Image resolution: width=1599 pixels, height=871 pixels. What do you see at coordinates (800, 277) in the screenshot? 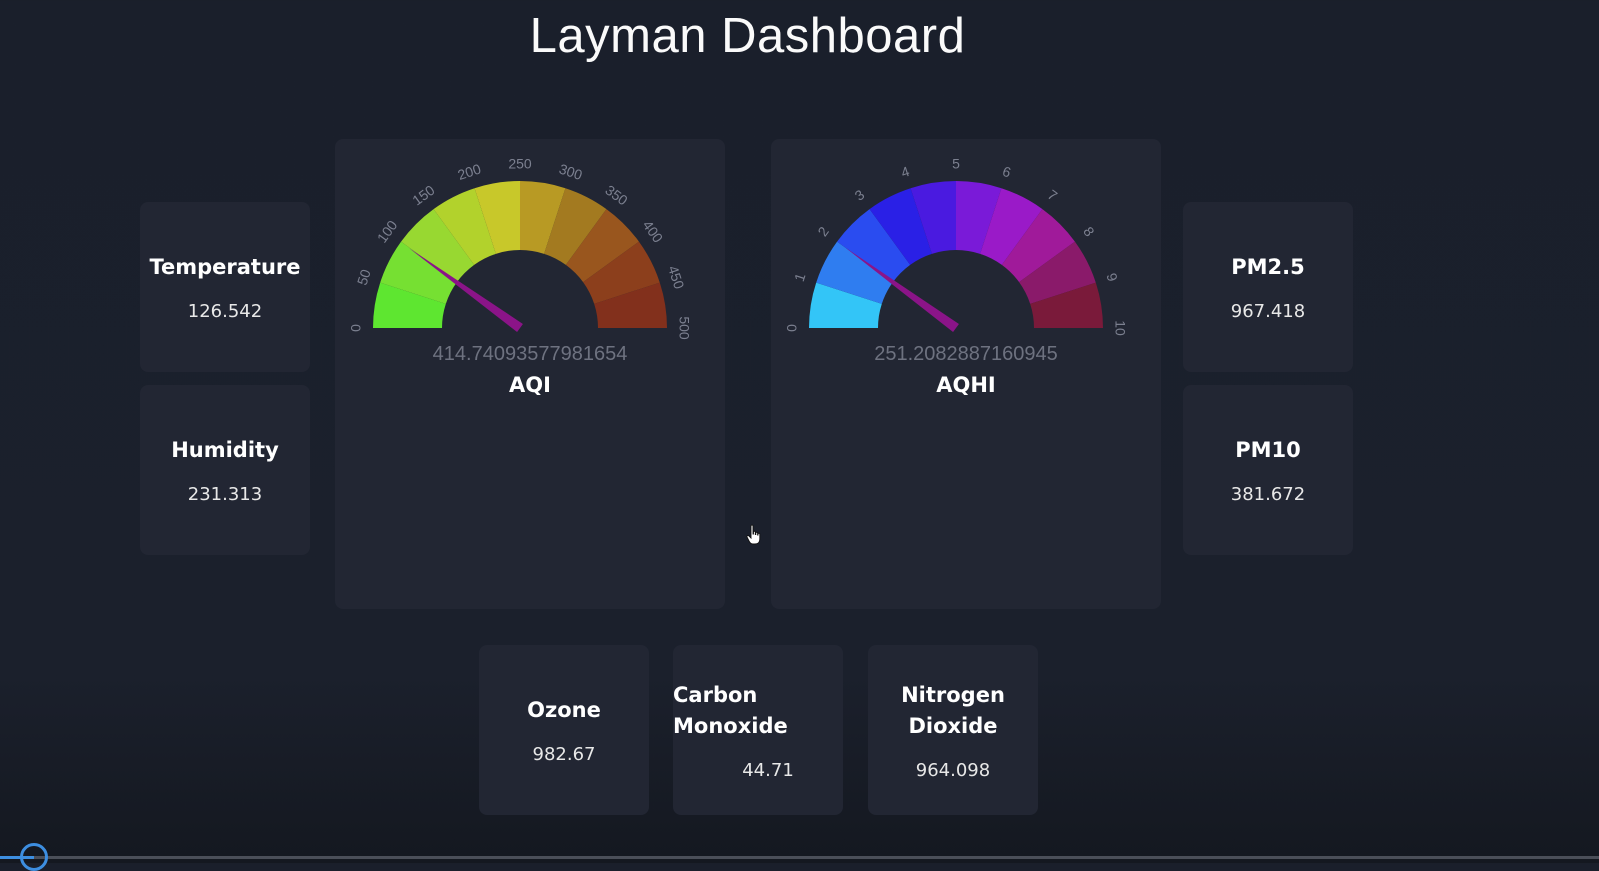
I see `aqhi-gauge-tick-label: 1` at bounding box center [800, 277].